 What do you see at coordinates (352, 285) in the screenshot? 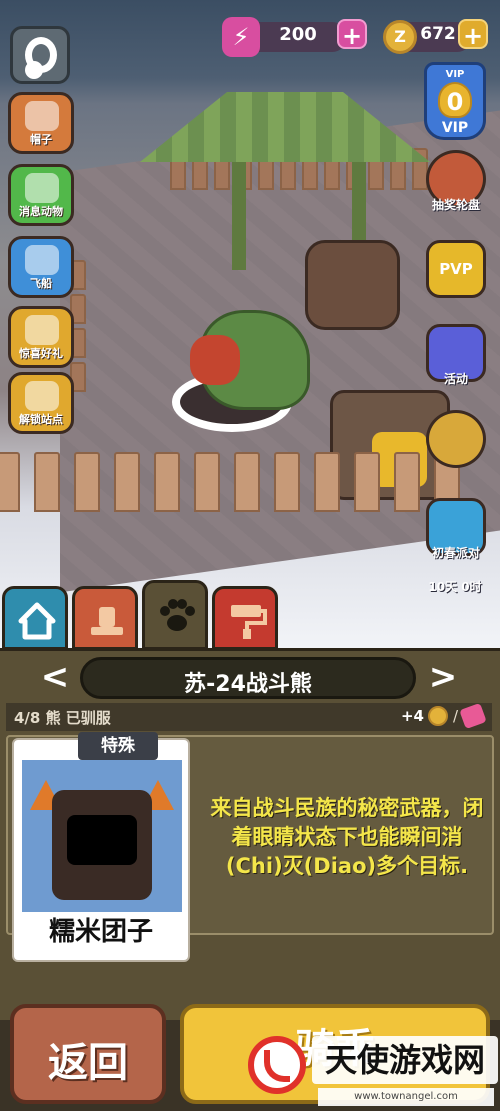
I see `bear-animal` at bounding box center [352, 285].